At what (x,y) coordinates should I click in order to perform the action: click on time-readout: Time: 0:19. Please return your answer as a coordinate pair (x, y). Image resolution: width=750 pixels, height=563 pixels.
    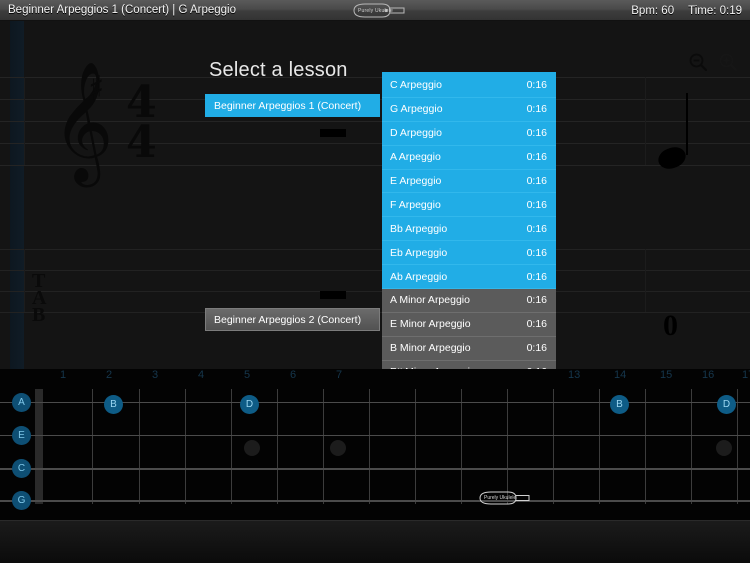
    Looking at the image, I should click on (715, 10).